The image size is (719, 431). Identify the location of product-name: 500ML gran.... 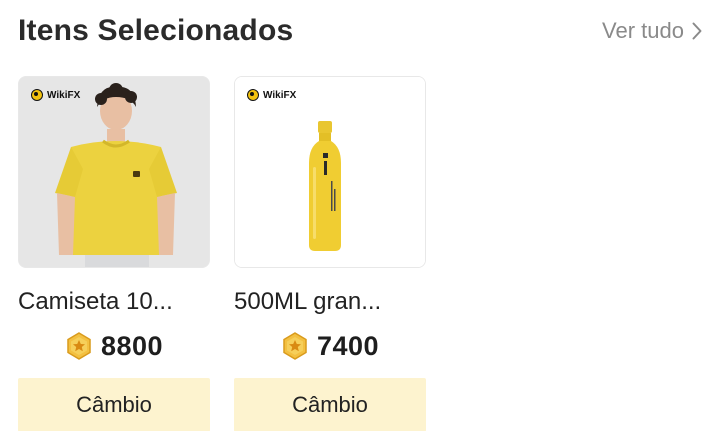
(330, 302).